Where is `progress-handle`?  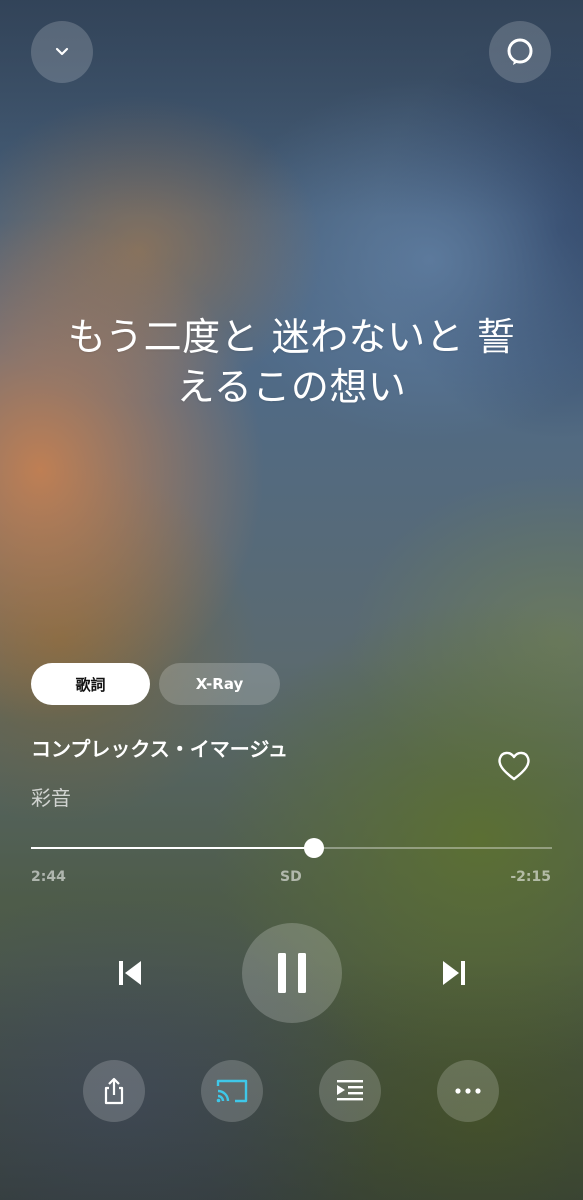 progress-handle is located at coordinates (313, 848).